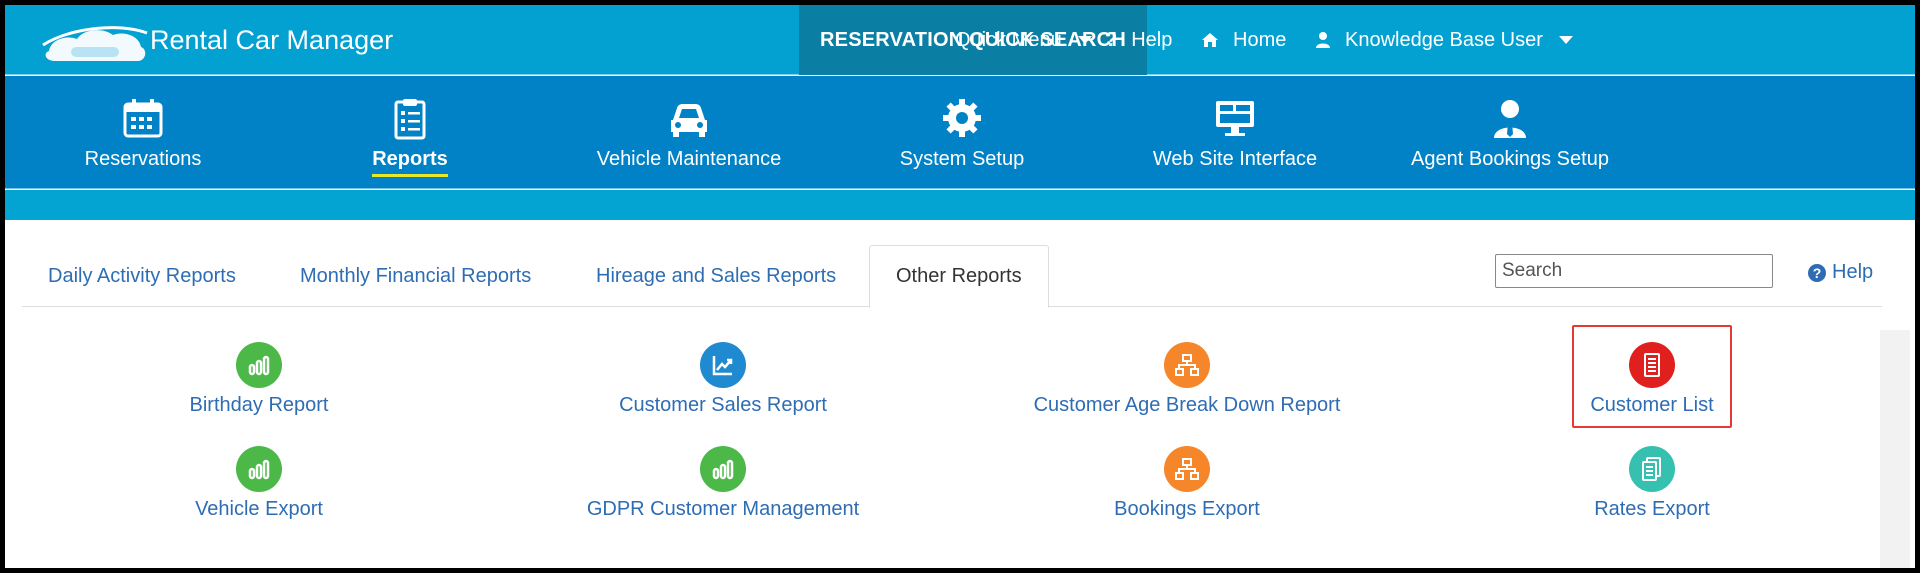 This screenshot has width=1920, height=573. Describe the element at coordinates (1895, 449) in the screenshot. I see `scrollbar` at that location.